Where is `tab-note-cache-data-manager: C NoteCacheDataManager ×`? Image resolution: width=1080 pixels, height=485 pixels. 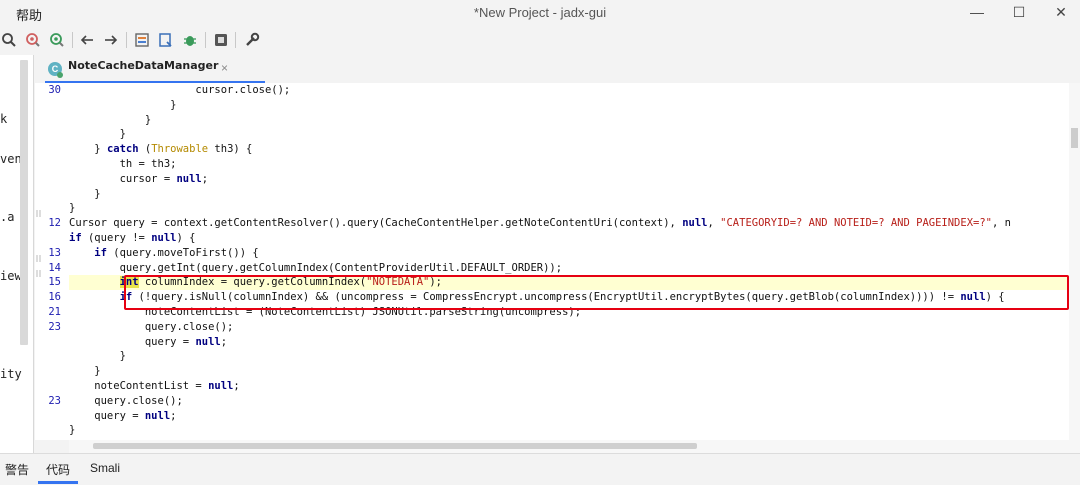 tab-note-cache-data-manager: C NoteCacheDataManager × is located at coordinates (155, 69).